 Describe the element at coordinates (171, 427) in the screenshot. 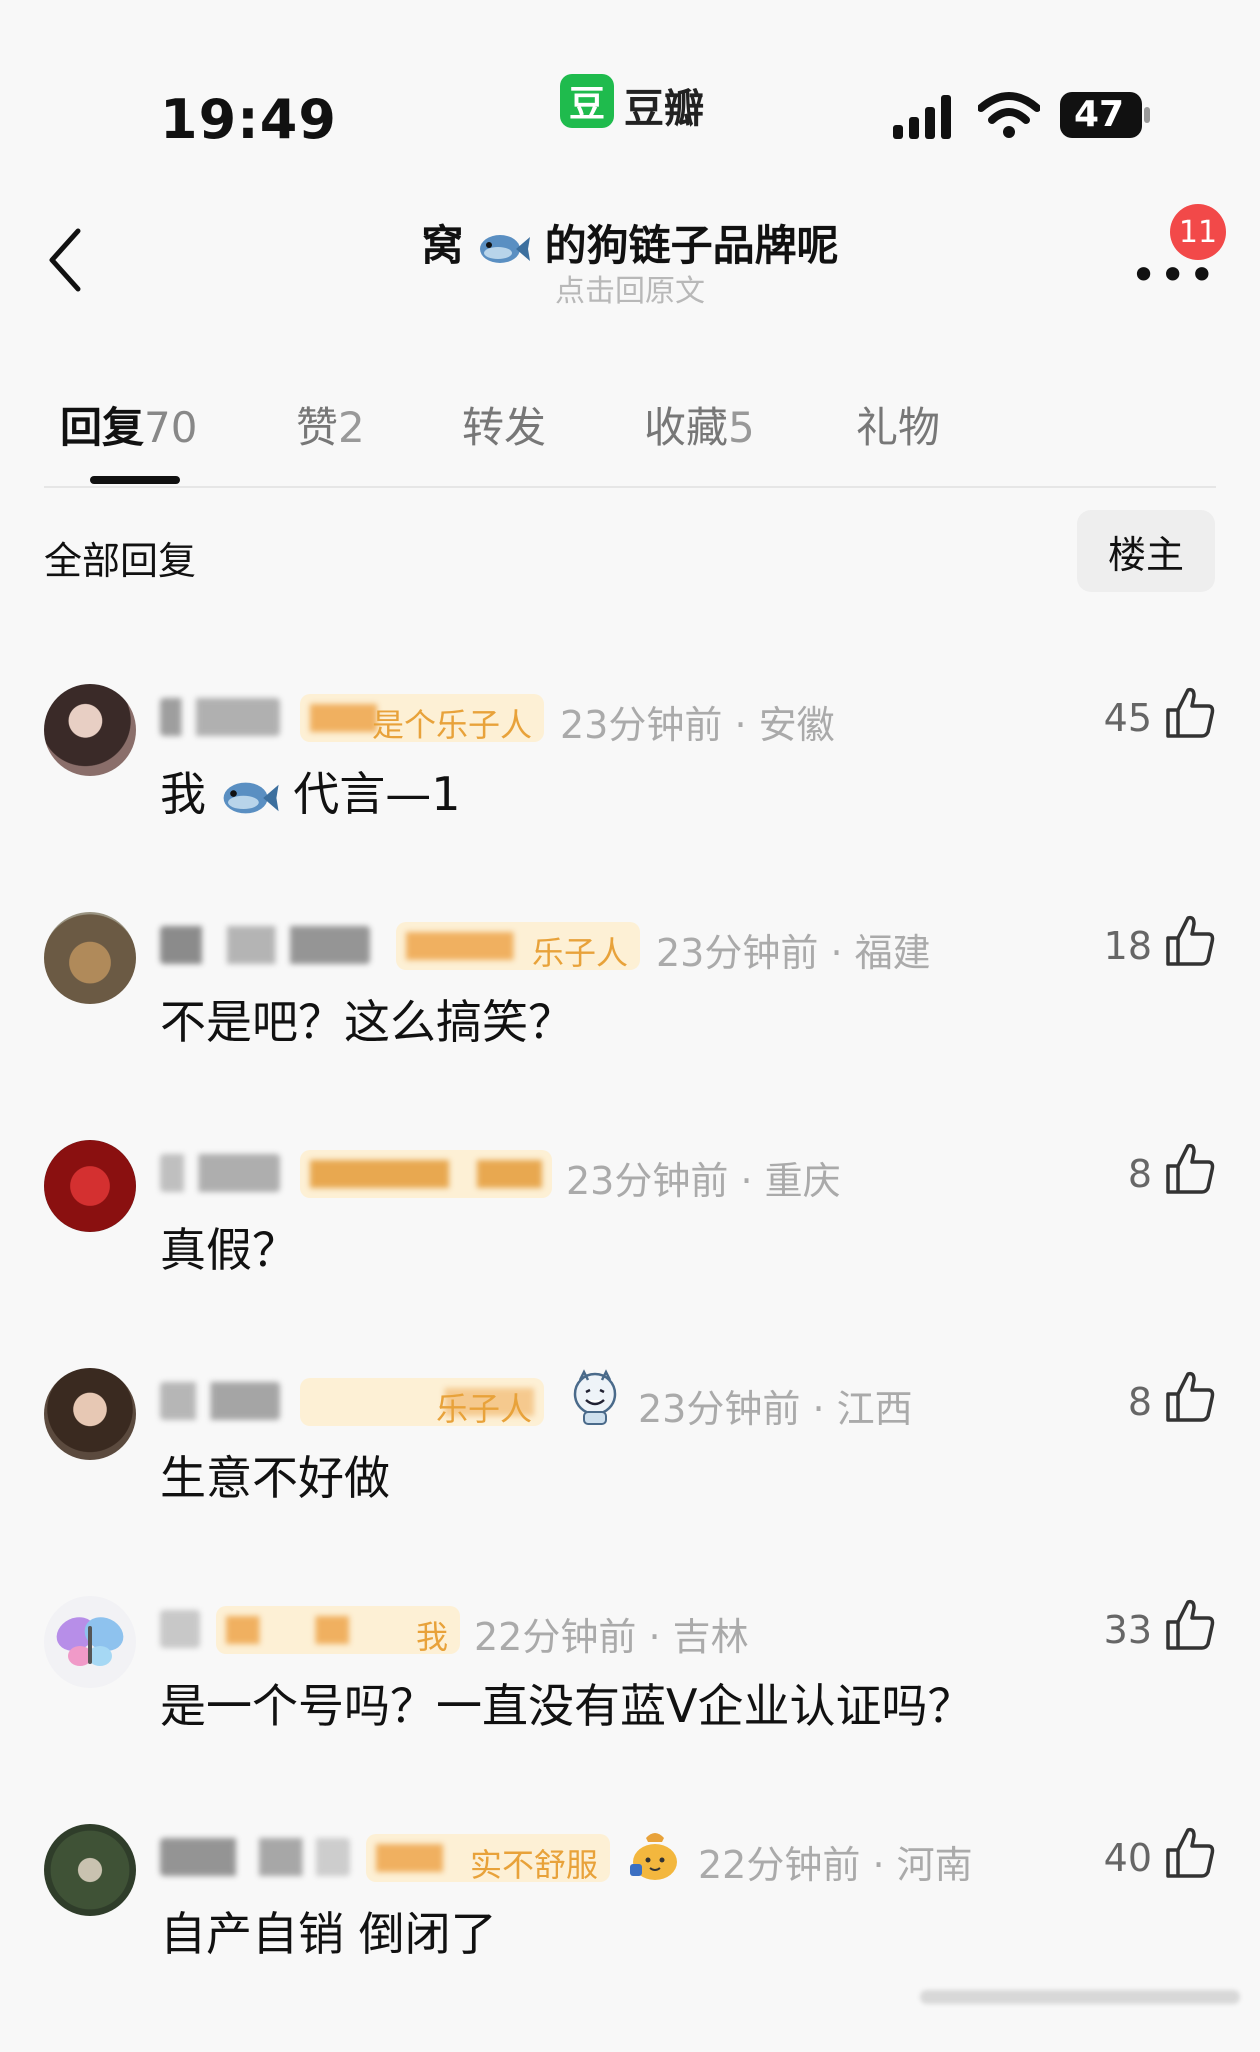

I see `tab-count: 70` at that location.